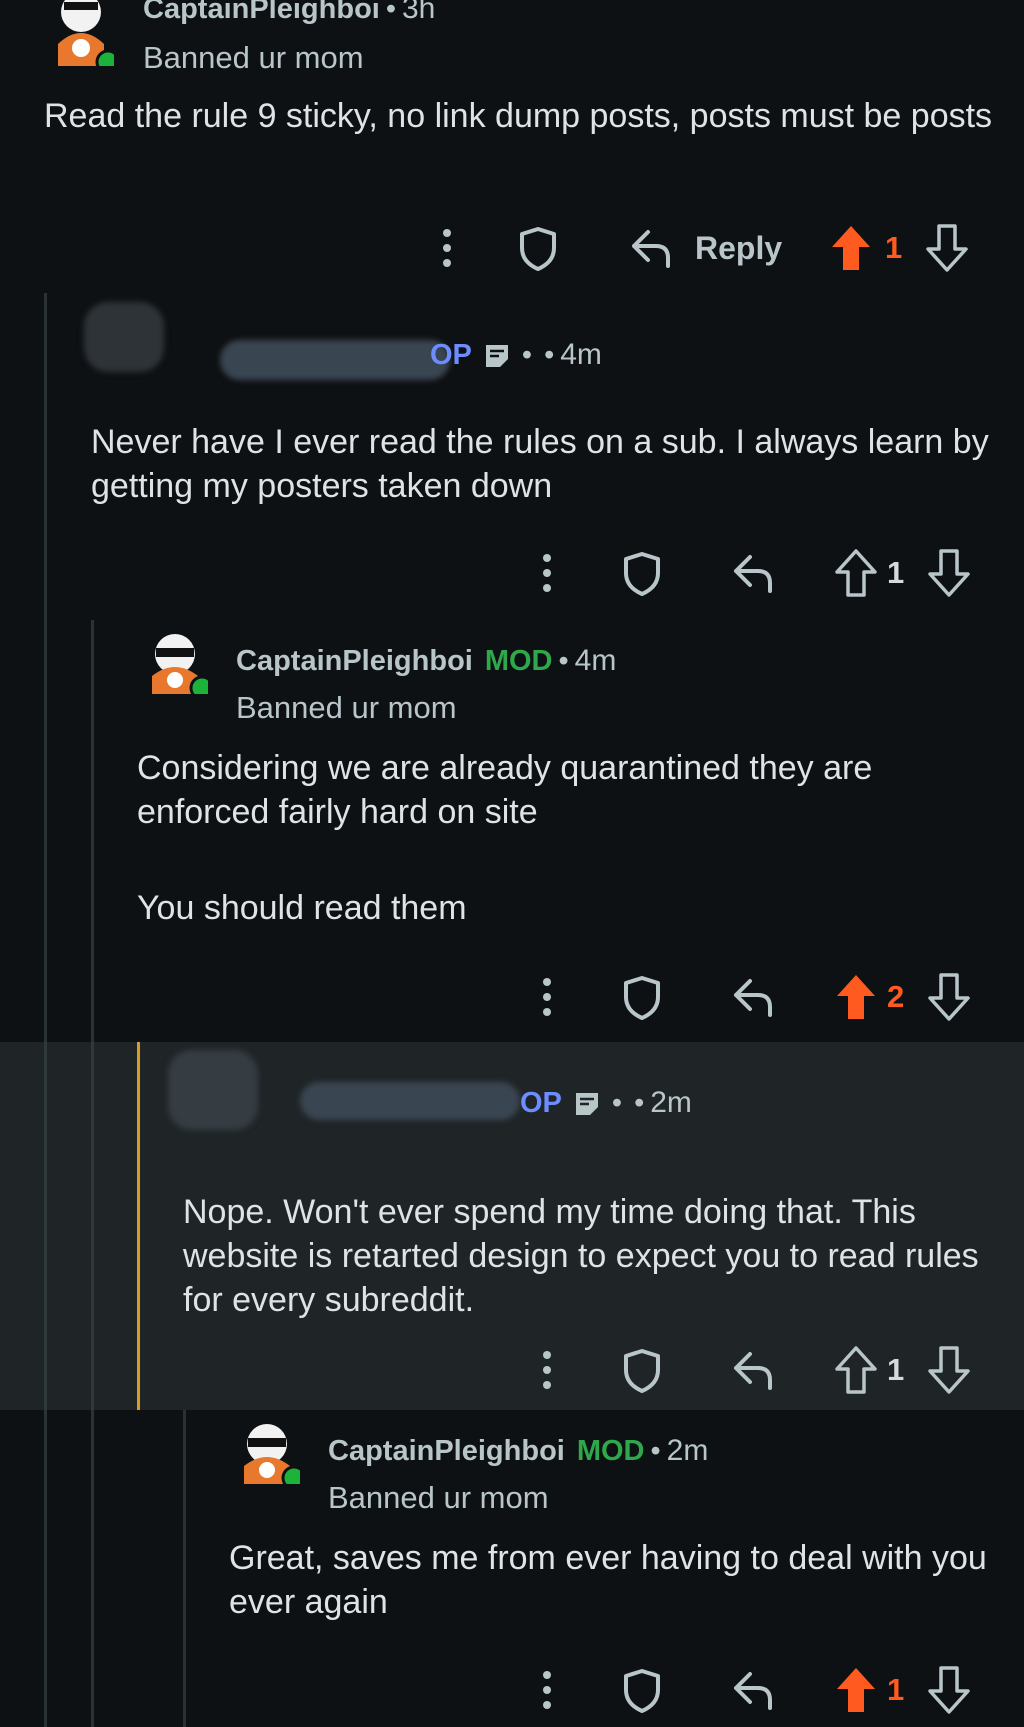 Image resolution: width=1024 pixels, height=1727 pixels. What do you see at coordinates (738, 248) in the screenshot?
I see `reply-button: Reply` at bounding box center [738, 248].